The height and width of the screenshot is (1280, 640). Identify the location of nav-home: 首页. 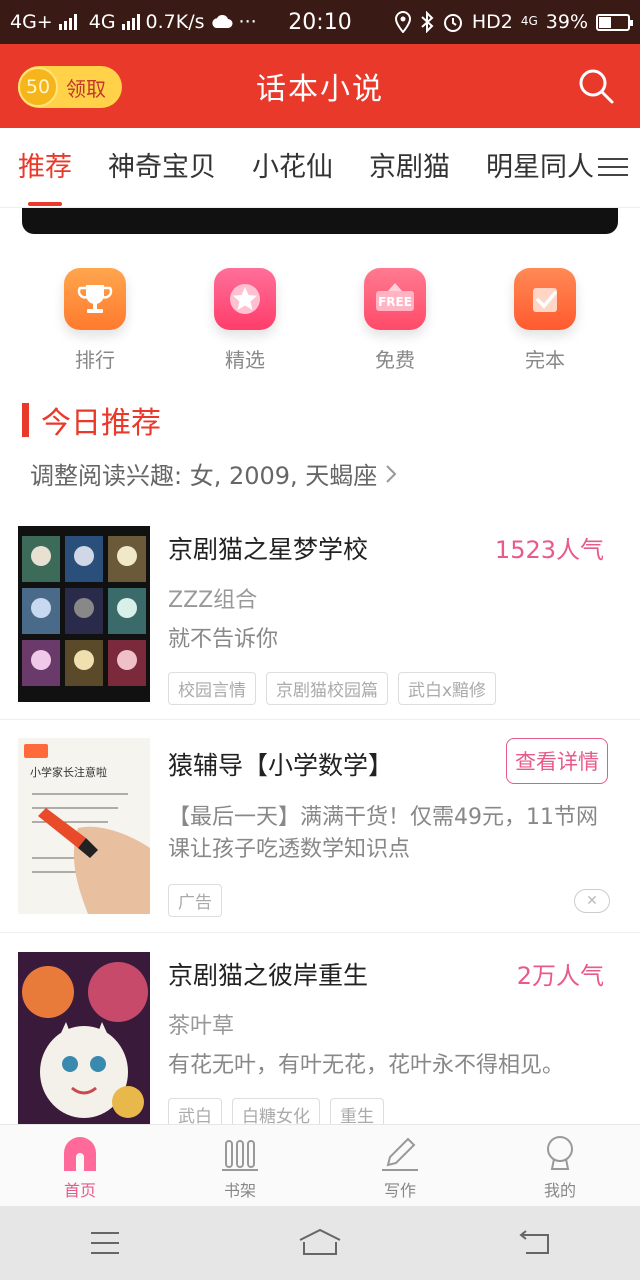
(80, 1165).